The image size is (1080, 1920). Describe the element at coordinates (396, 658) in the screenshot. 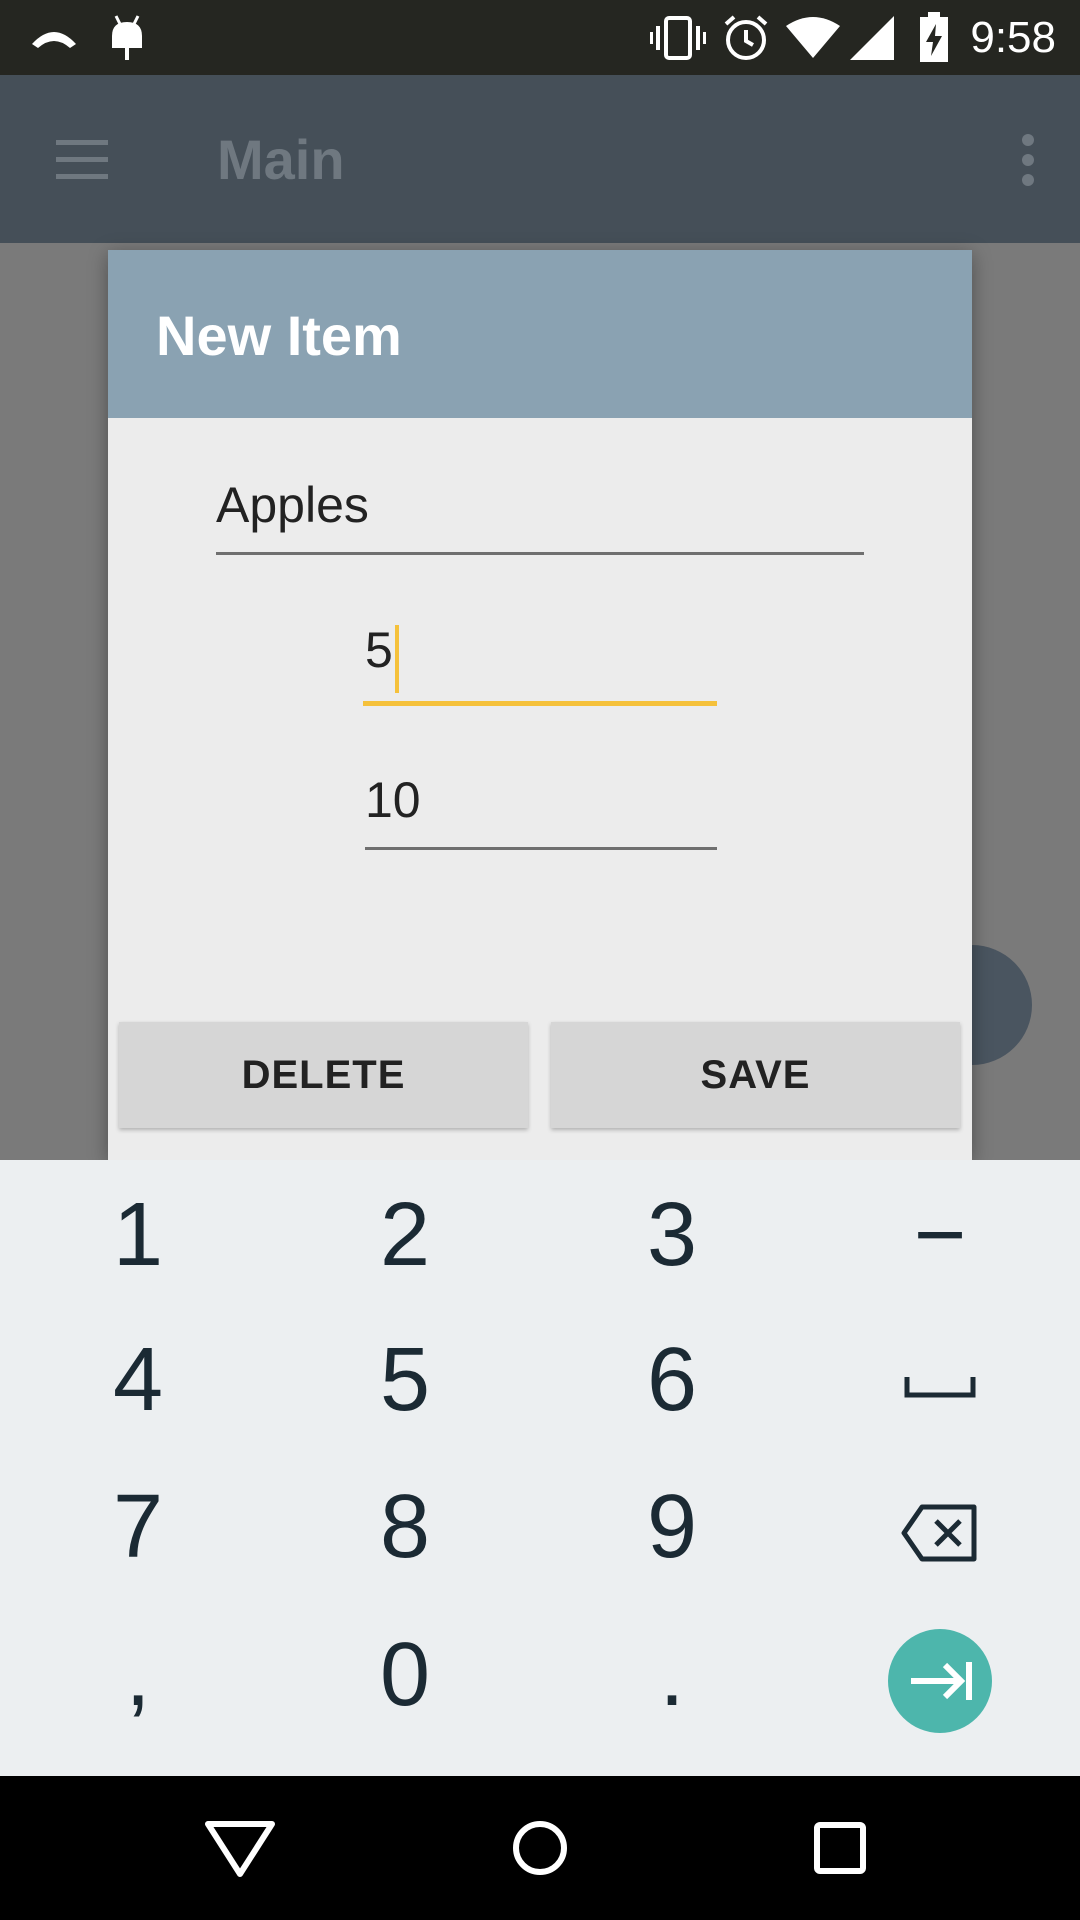

I see `text-cursor` at that location.